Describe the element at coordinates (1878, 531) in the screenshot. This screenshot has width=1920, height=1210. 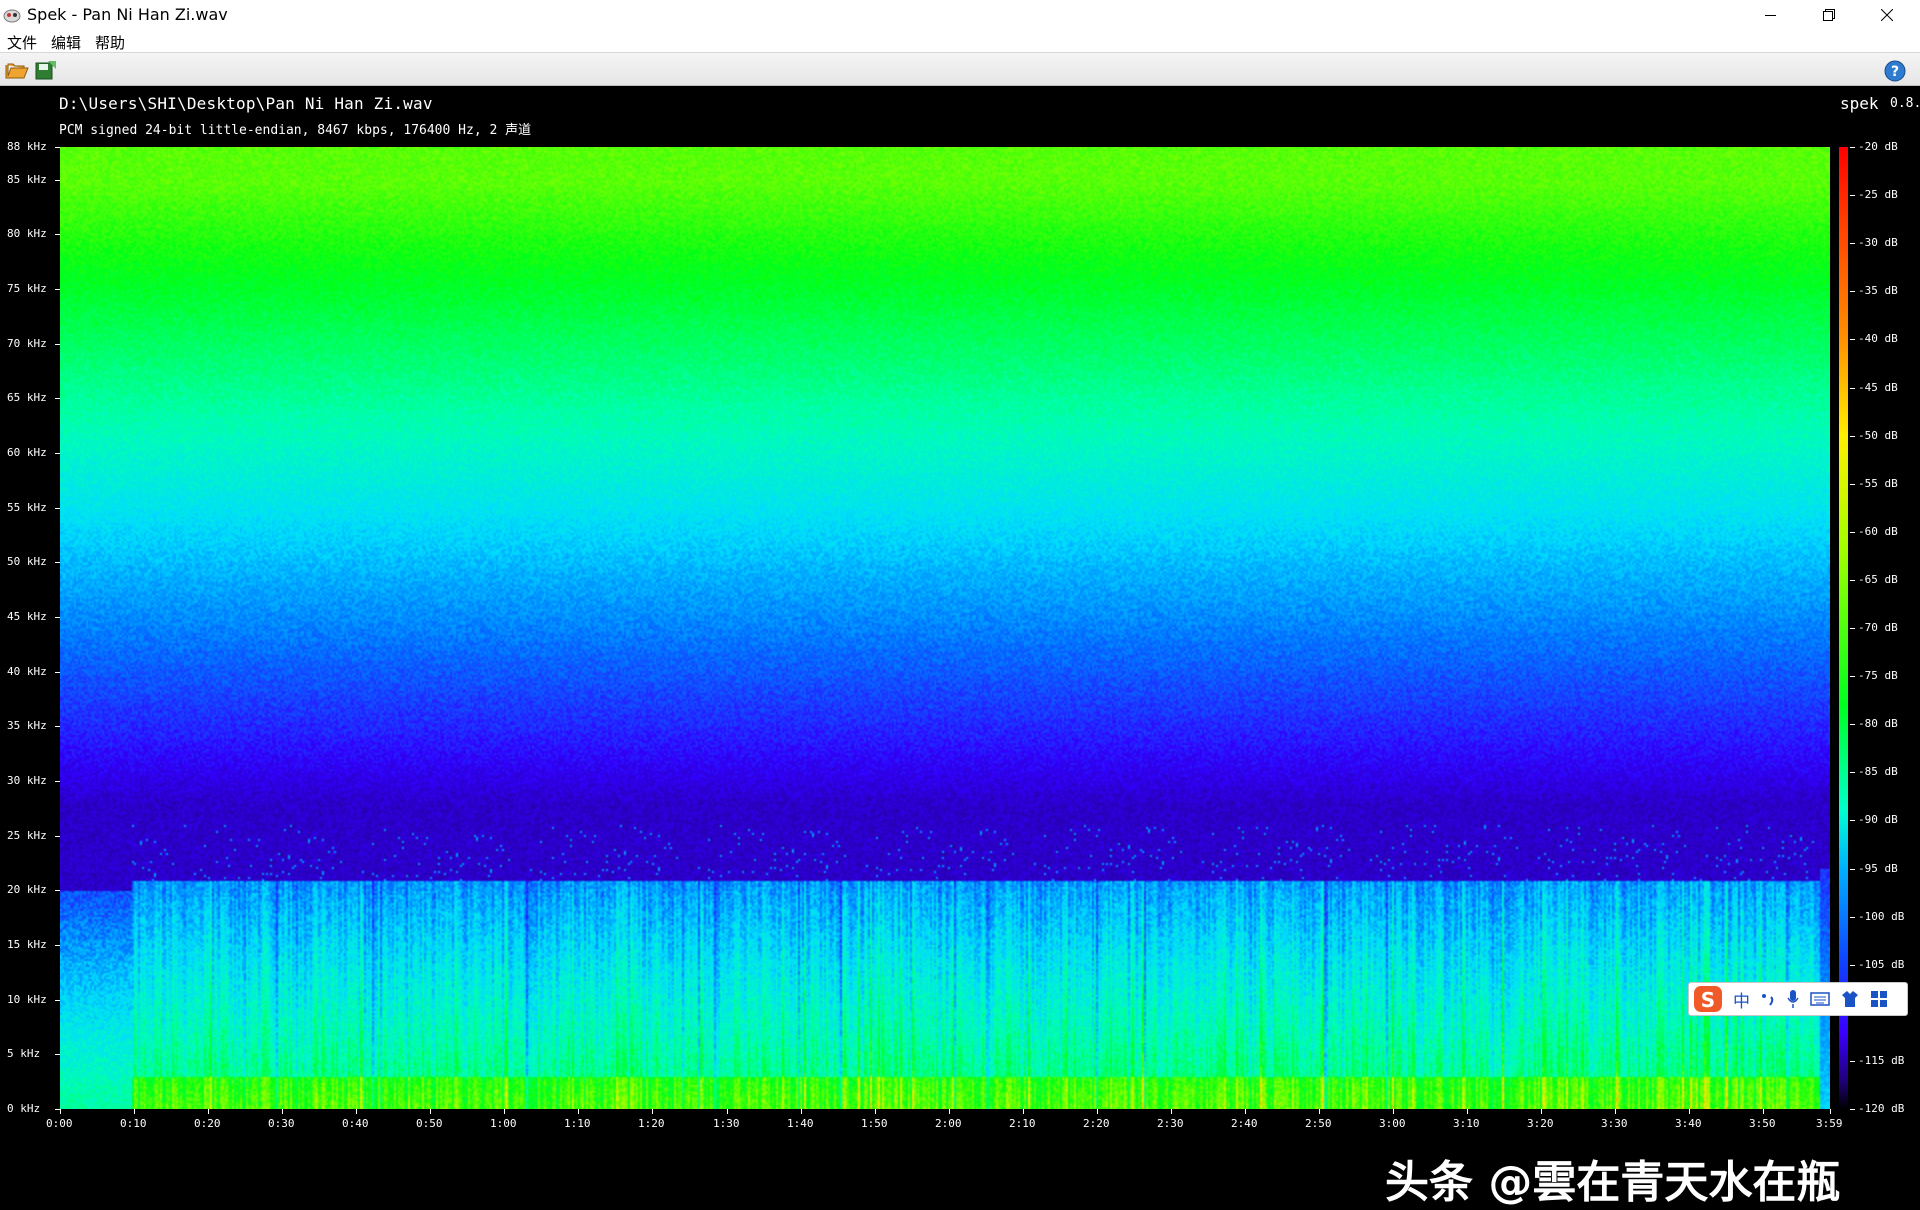
I see `db-tick-label: -60 dB` at that location.